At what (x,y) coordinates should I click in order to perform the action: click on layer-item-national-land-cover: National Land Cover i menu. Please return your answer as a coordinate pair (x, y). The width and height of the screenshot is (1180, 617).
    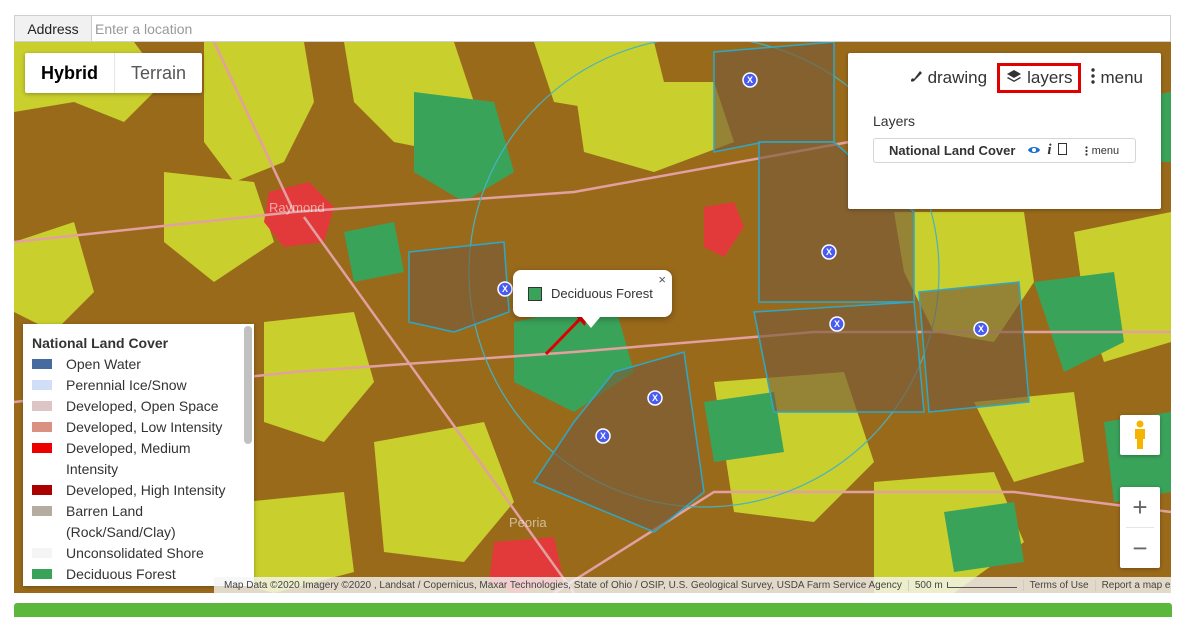
    Looking at the image, I should click on (1004, 150).